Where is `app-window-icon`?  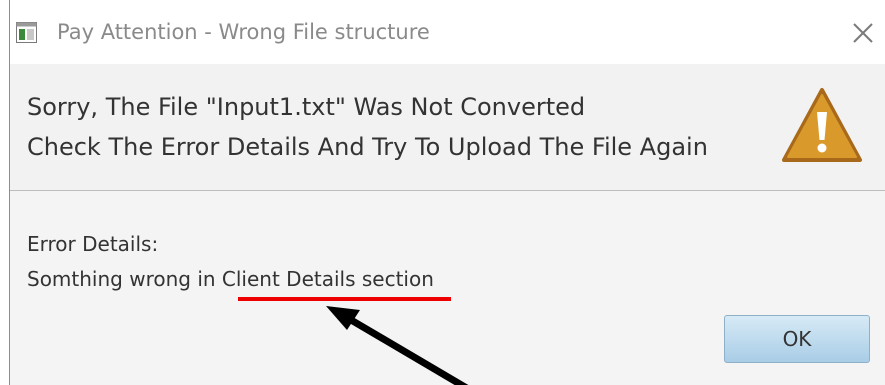 app-window-icon is located at coordinates (26, 32).